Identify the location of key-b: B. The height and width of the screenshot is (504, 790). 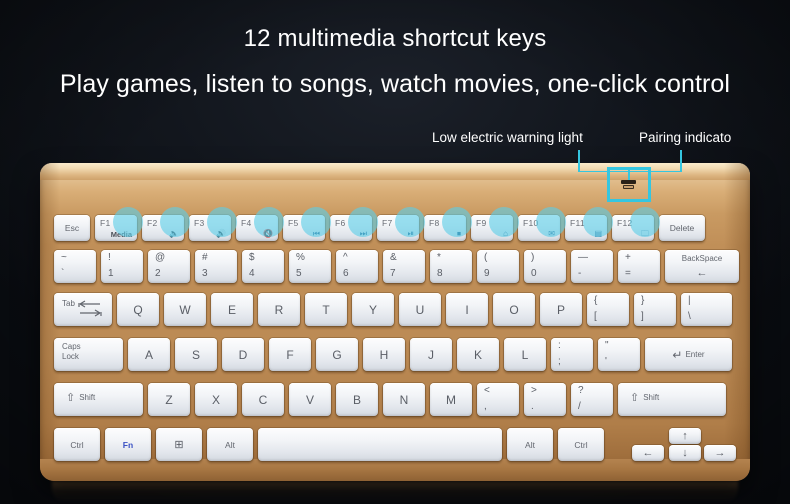
(357, 399).